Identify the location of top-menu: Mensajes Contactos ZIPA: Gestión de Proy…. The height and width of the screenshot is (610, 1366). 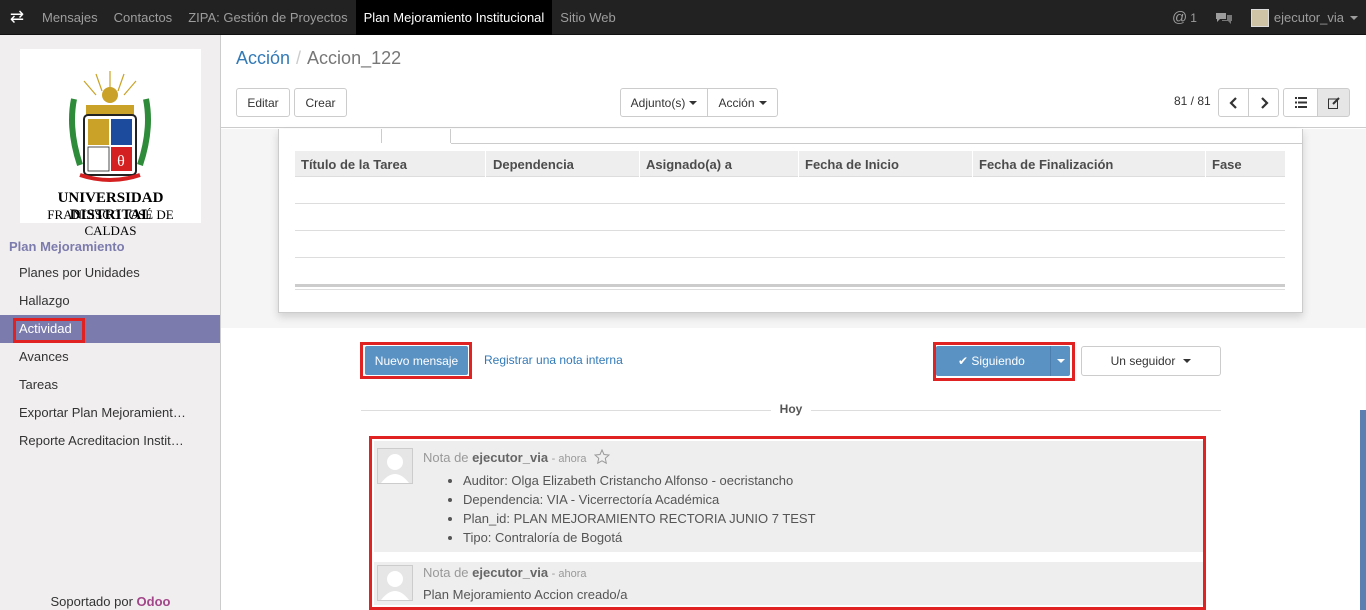
(329, 17).